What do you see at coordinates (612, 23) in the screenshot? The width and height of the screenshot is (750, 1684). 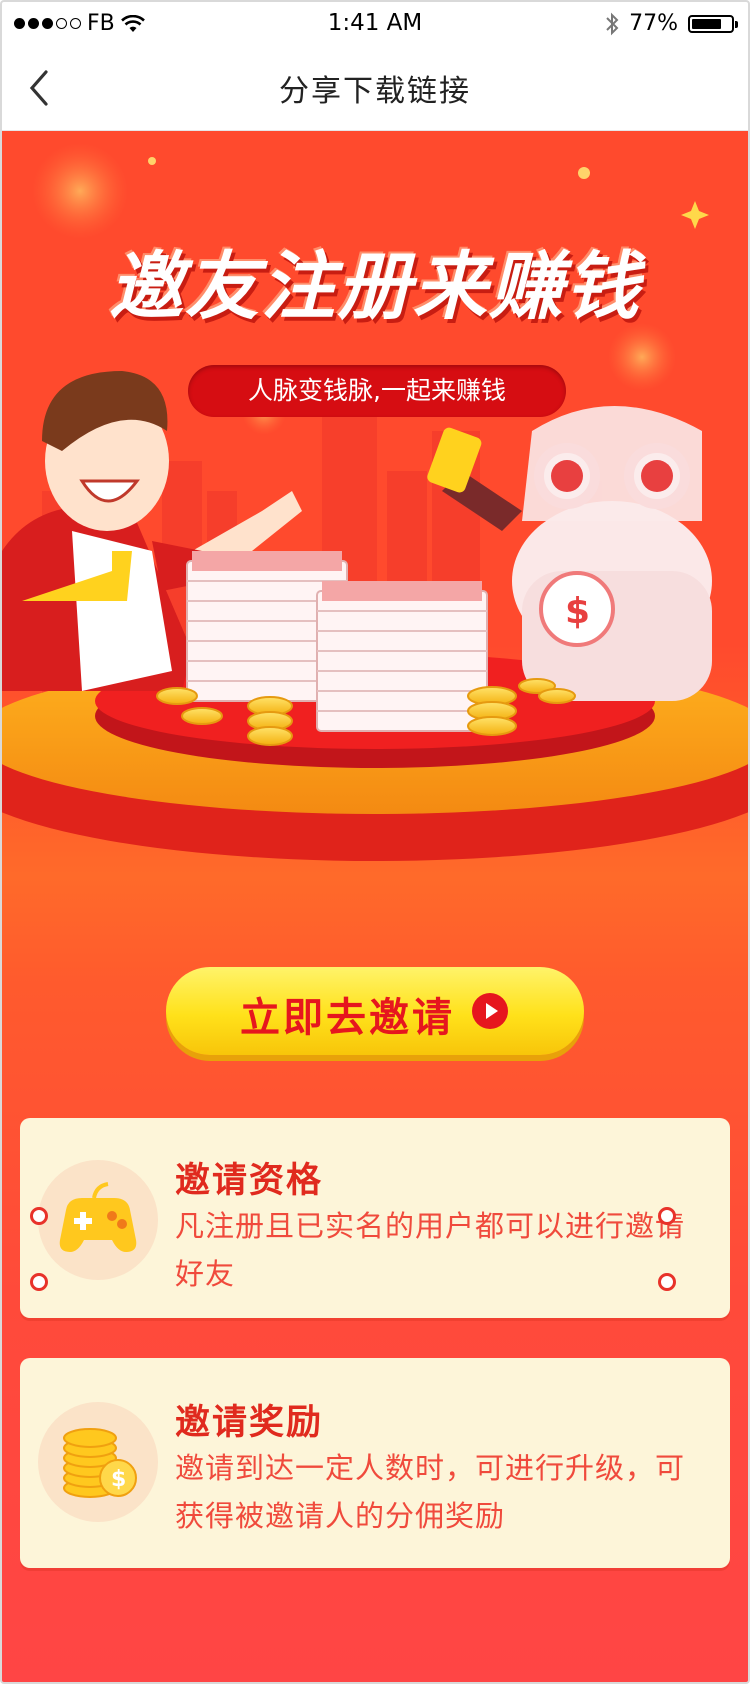 I see `bluetooth-icon` at bounding box center [612, 23].